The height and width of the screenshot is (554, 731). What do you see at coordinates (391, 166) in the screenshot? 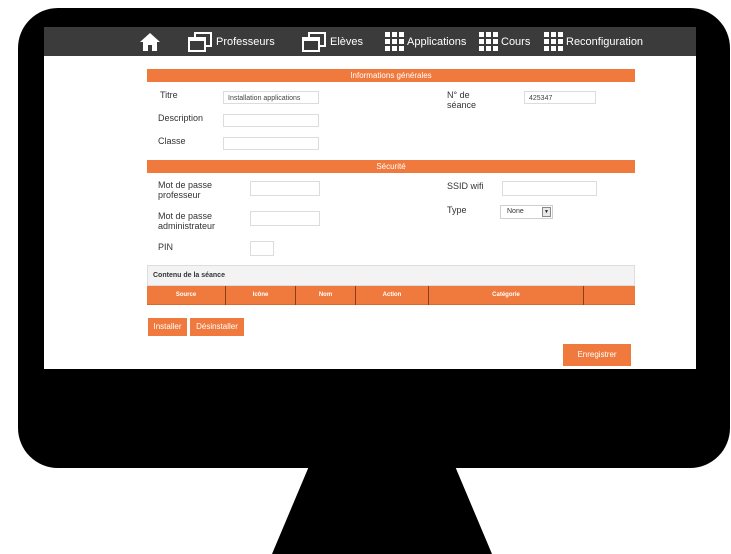
I see `section-securite-header: Sécurité` at bounding box center [391, 166].